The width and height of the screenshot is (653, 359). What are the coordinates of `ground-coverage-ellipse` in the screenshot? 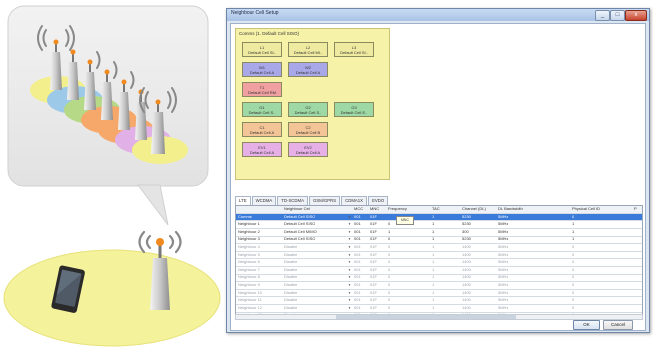 It's located at (112, 298).